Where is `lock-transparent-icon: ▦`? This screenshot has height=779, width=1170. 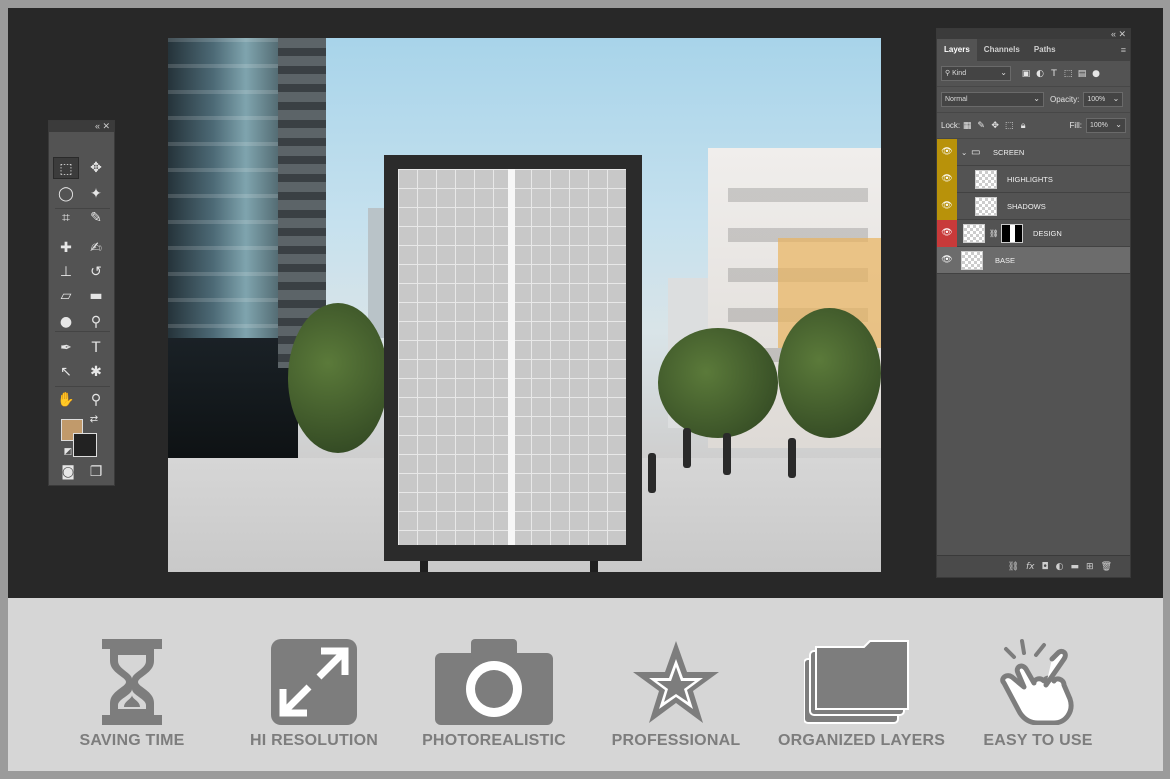
lock-transparent-icon: ▦ is located at coordinates (967, 126).